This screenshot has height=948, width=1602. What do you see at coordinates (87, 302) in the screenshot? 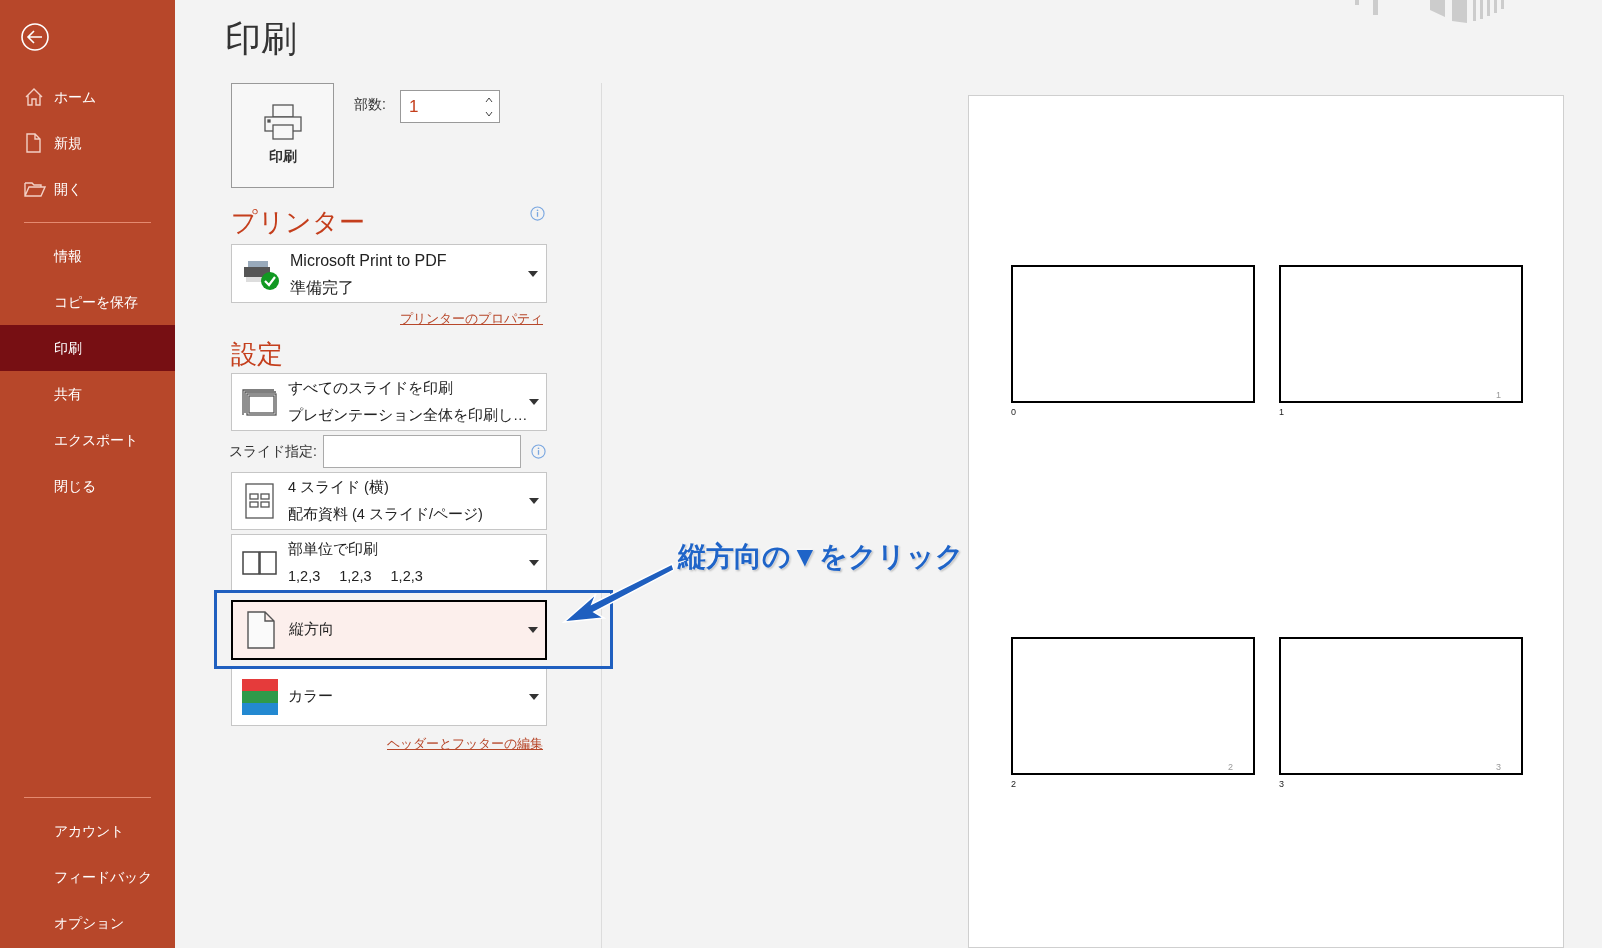
I see `sidebar-item: コピーを保存` at bounding box center [87, 302].